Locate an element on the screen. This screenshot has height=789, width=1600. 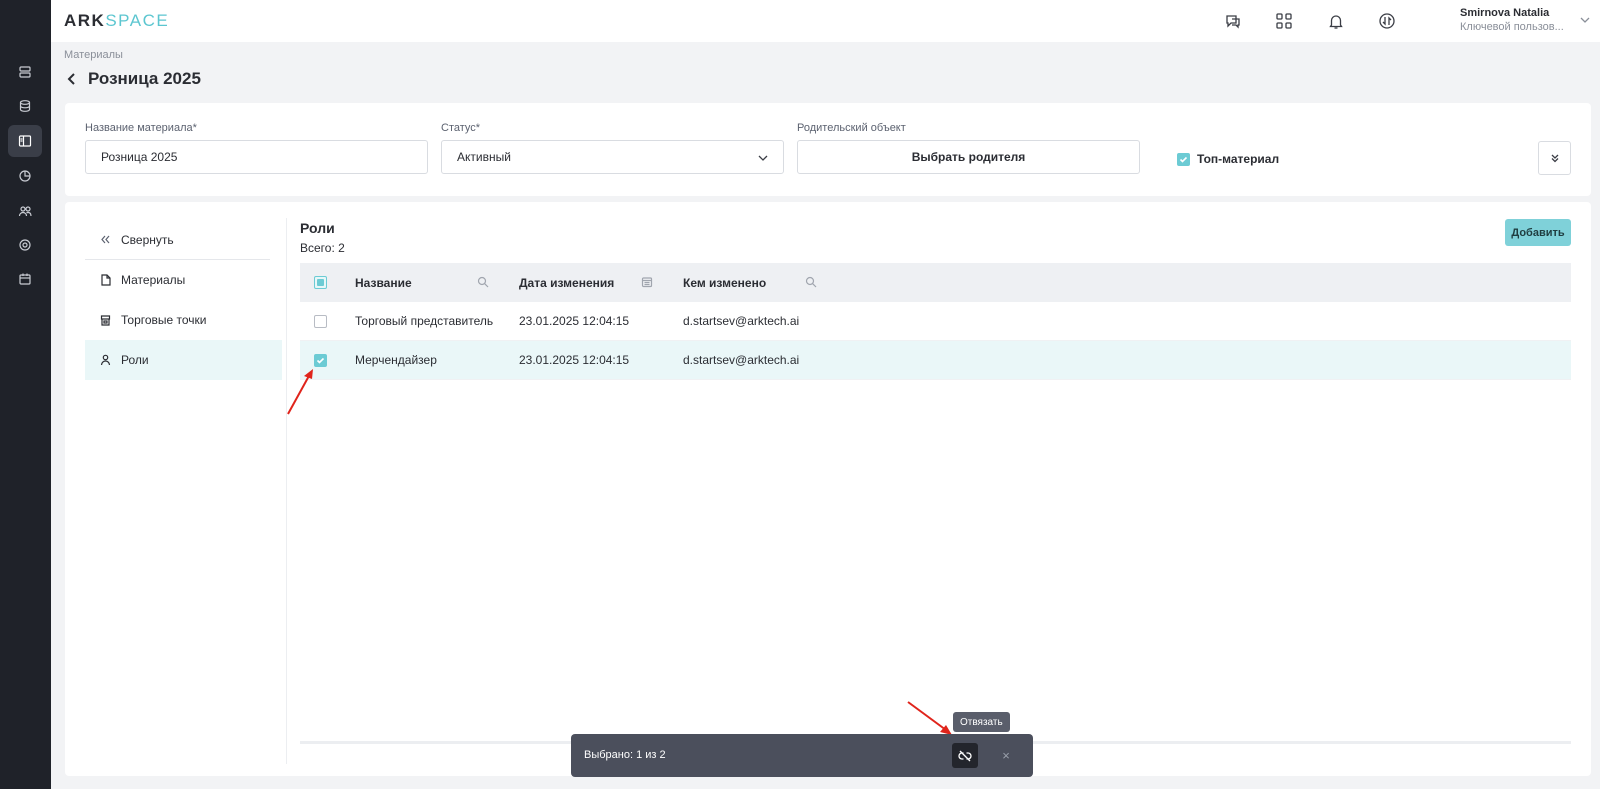
column-header-name: Название is located at coordinates (383, 282).